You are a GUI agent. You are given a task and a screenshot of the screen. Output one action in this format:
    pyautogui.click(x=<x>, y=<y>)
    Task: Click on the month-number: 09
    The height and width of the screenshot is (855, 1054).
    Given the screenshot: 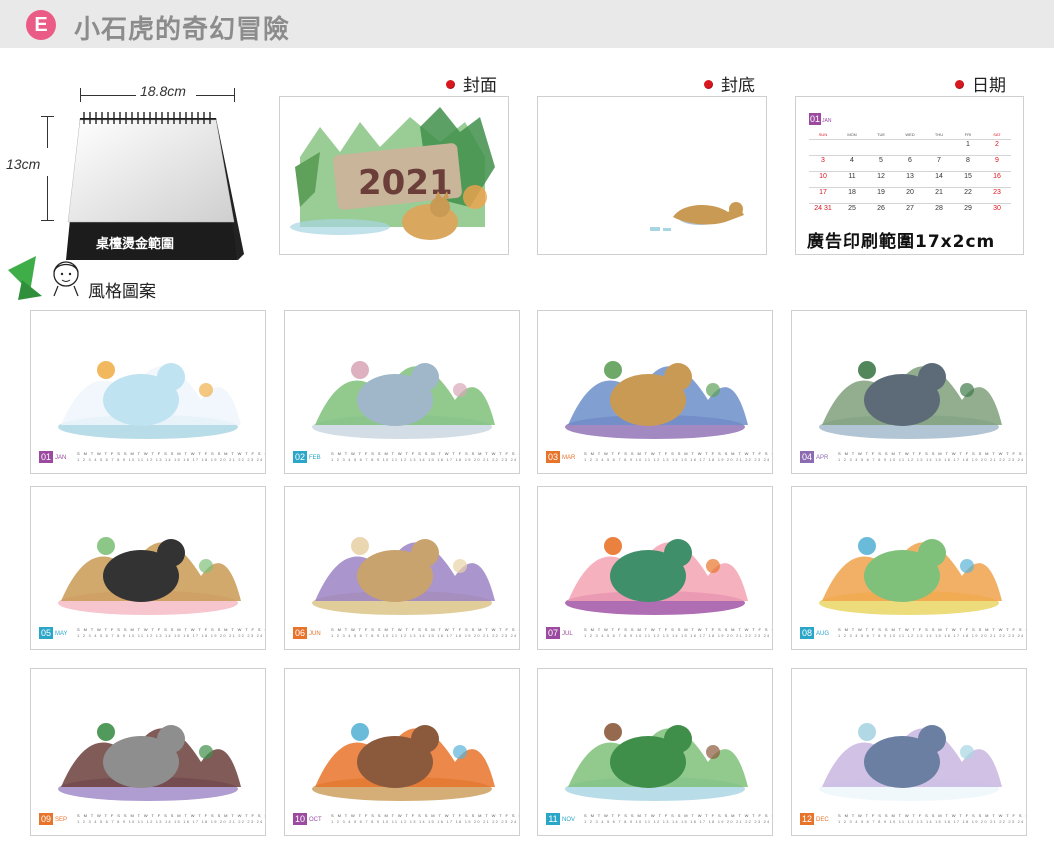 What is the action you would take?
    pyautogui.click(x=46, y=819)
    